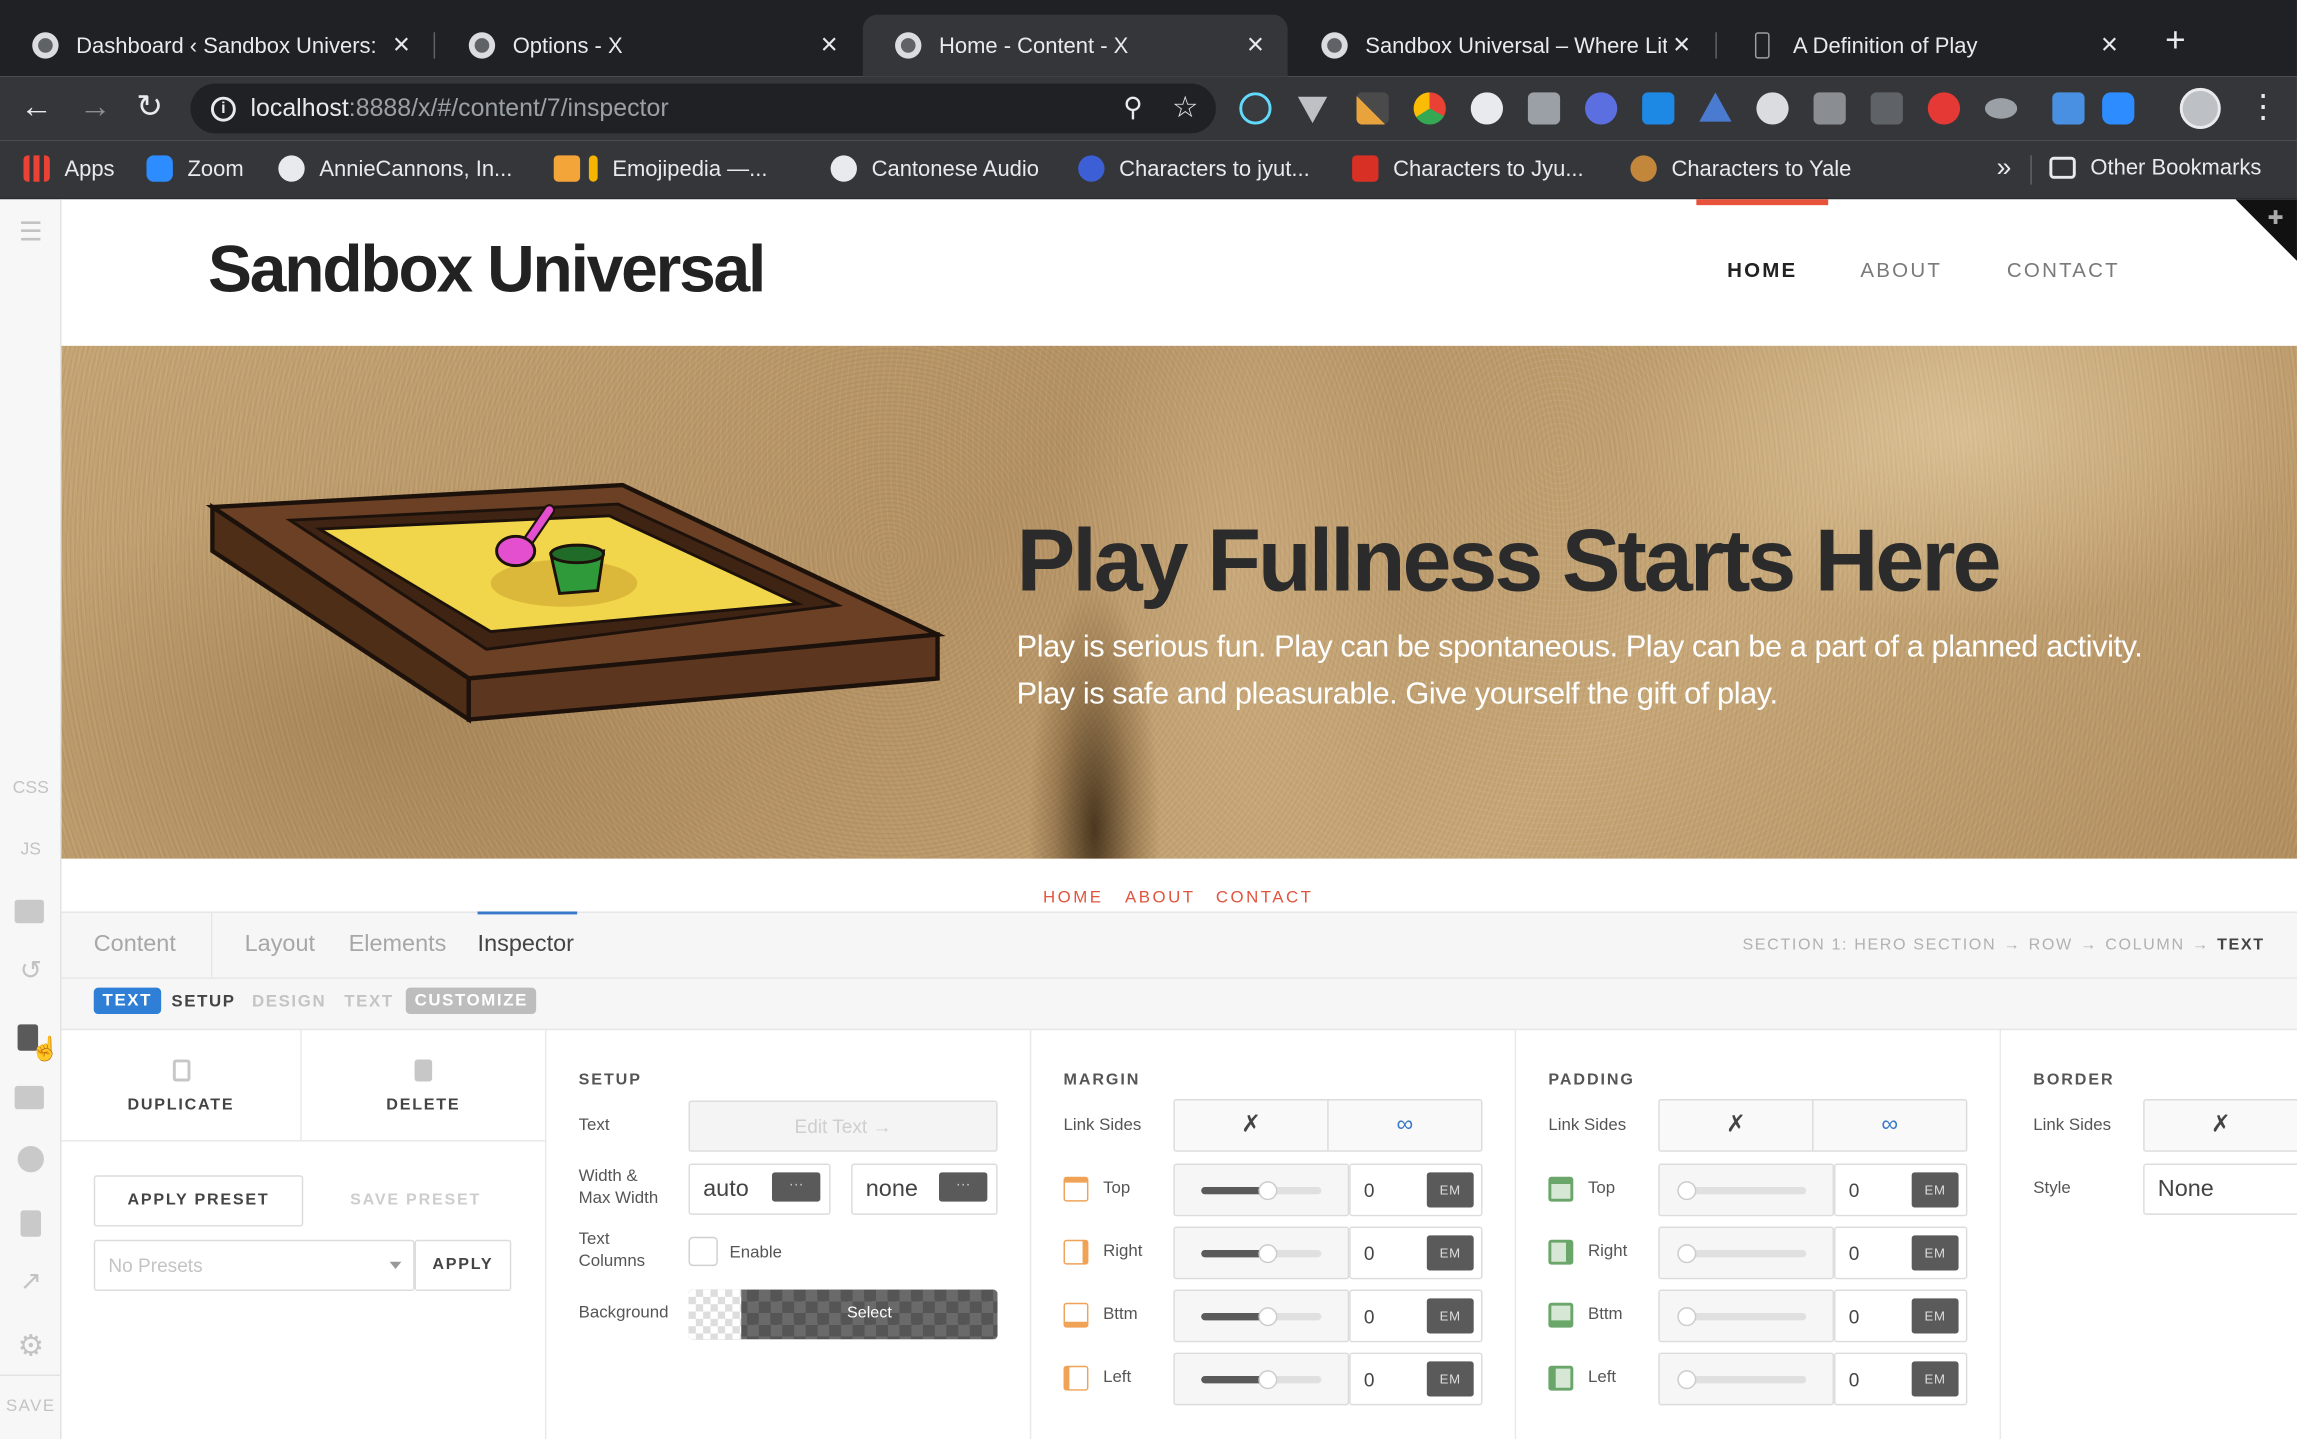  Describe the element at coordinates (1869, 945) in the screenshot. I see `breadcrumb-section: SECTION 1: HERO SECTION` at that location.